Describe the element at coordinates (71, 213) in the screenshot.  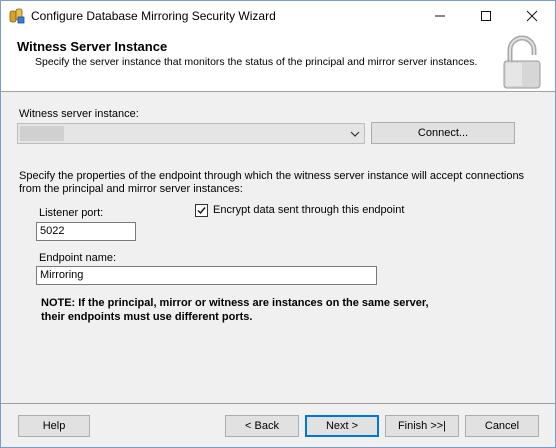
I see `listener-port-label: Listener port:` at that location.